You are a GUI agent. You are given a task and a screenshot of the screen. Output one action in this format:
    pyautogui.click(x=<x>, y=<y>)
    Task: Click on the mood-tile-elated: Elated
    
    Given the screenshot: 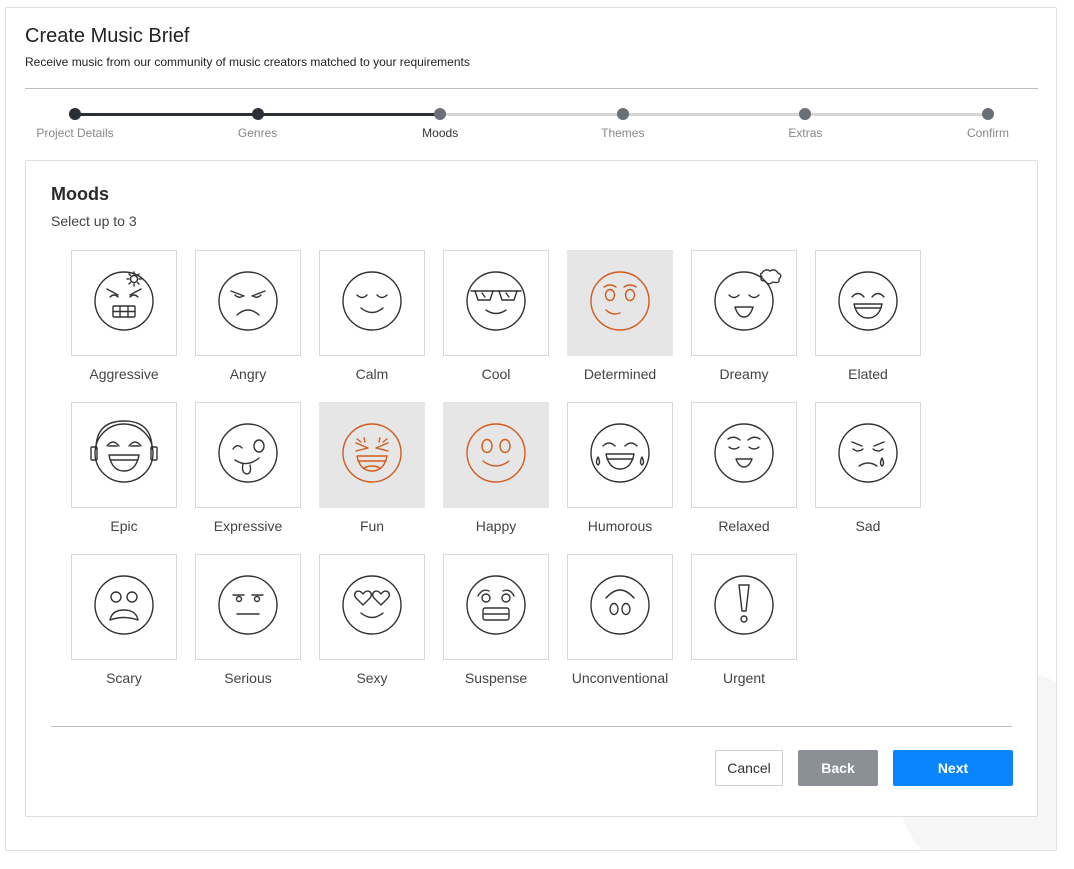 What is the action you would take?
    pyautogui.click(x=868, y=320)
    